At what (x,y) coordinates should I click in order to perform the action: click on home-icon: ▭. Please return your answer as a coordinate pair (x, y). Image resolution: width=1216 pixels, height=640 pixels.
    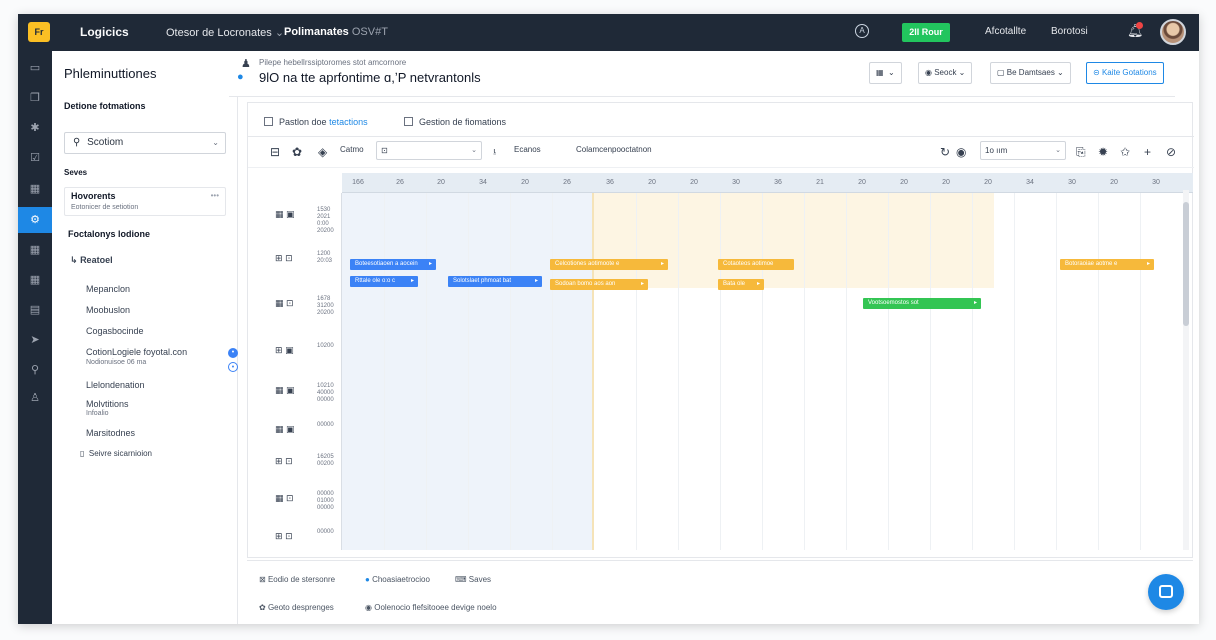
    Looking at the image, I should click on (35, 68).